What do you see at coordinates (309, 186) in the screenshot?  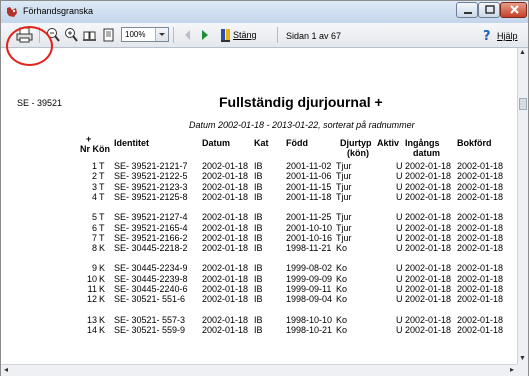 I see `row-fodd: 2001-11-15` at bounding box center [309, 186].